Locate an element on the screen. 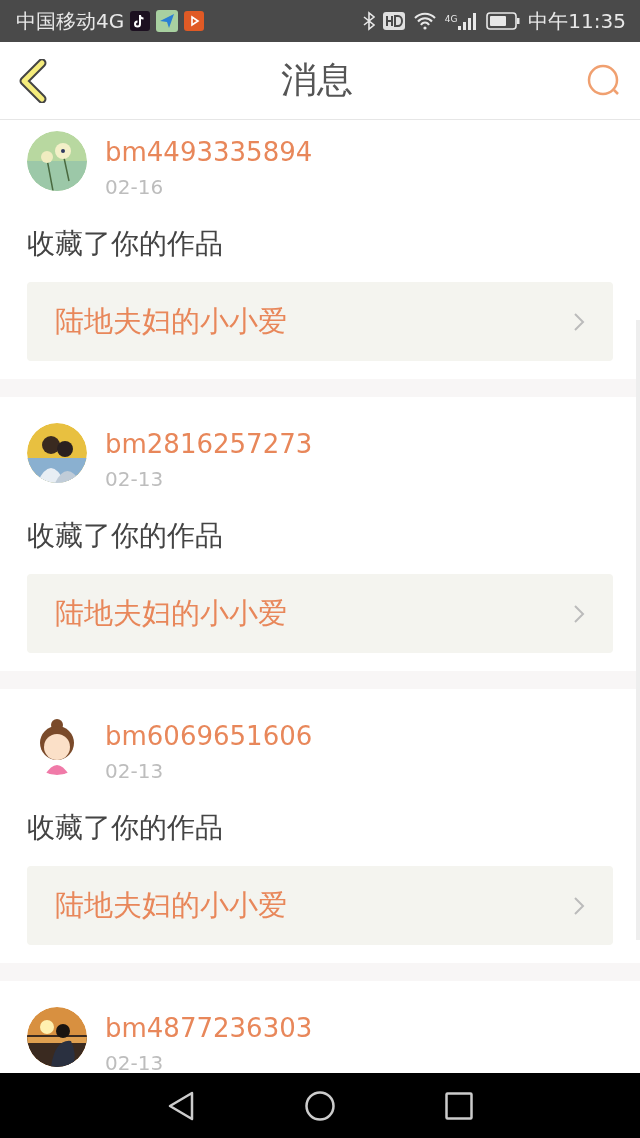 This screenshot has width=640, height=1138. signal-icon is located at coordinates (468, 21).